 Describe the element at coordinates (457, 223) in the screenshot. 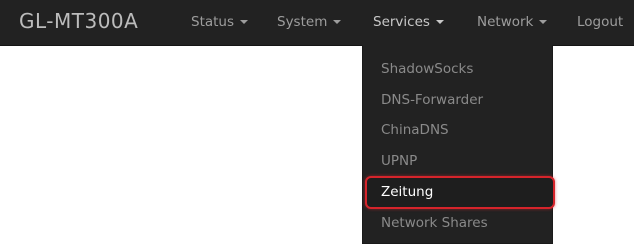

I see `menu-item-network-shares: Network Shares` at that location.